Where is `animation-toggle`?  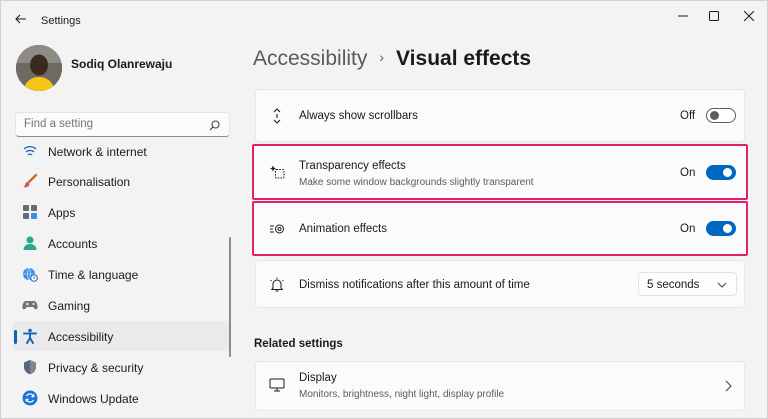
animation-toggle is located at coordinates (721, 228).